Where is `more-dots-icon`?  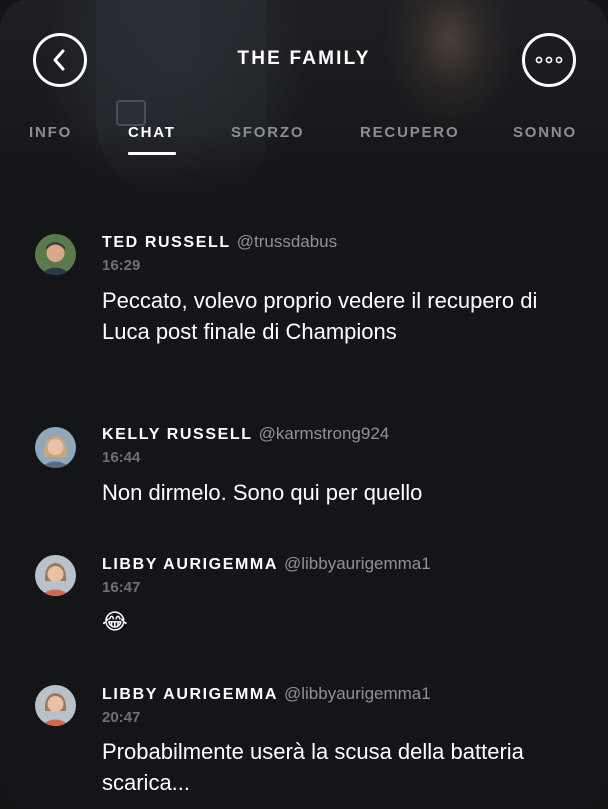
more-dots-icon is located at coordinates (549, 60).